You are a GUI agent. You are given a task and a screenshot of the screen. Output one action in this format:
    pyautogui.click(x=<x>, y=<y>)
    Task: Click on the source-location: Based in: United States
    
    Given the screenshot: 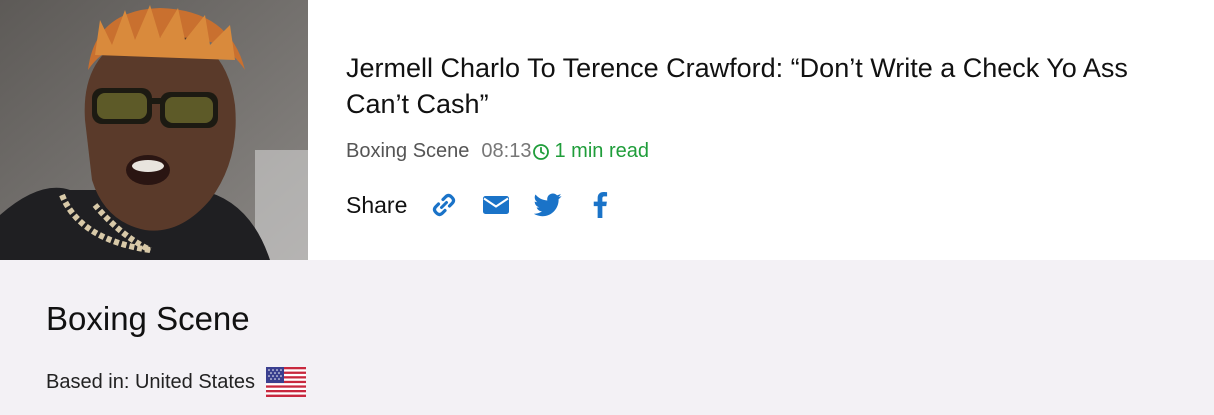 What is the action you would take?
    pyautogui.click(x=176, y=382)
    